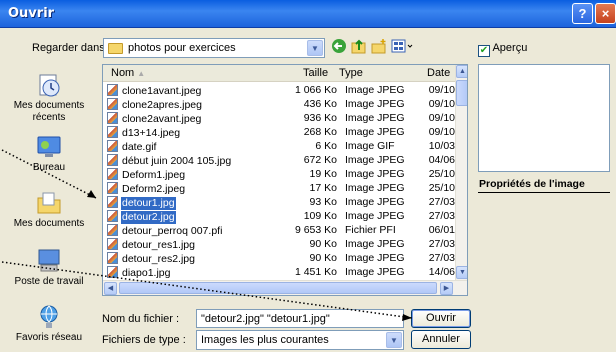 The width and height of the screenshot is (616, 352). I want to click on image-preview-pane, so click(544, 118).